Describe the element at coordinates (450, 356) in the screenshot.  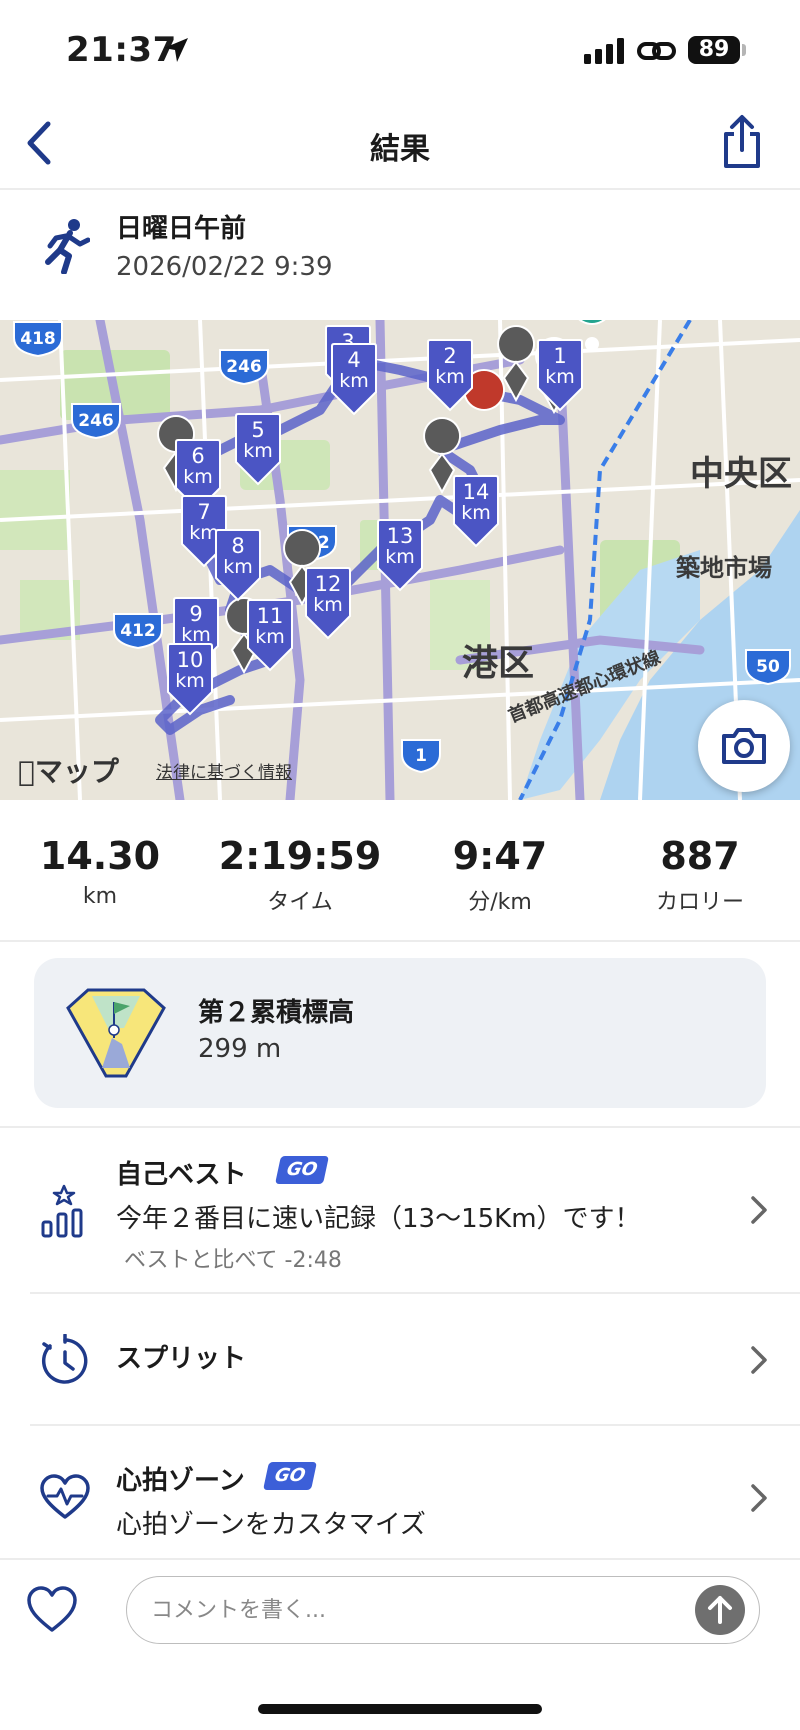
I see `km-marker-number: 2` at that location.